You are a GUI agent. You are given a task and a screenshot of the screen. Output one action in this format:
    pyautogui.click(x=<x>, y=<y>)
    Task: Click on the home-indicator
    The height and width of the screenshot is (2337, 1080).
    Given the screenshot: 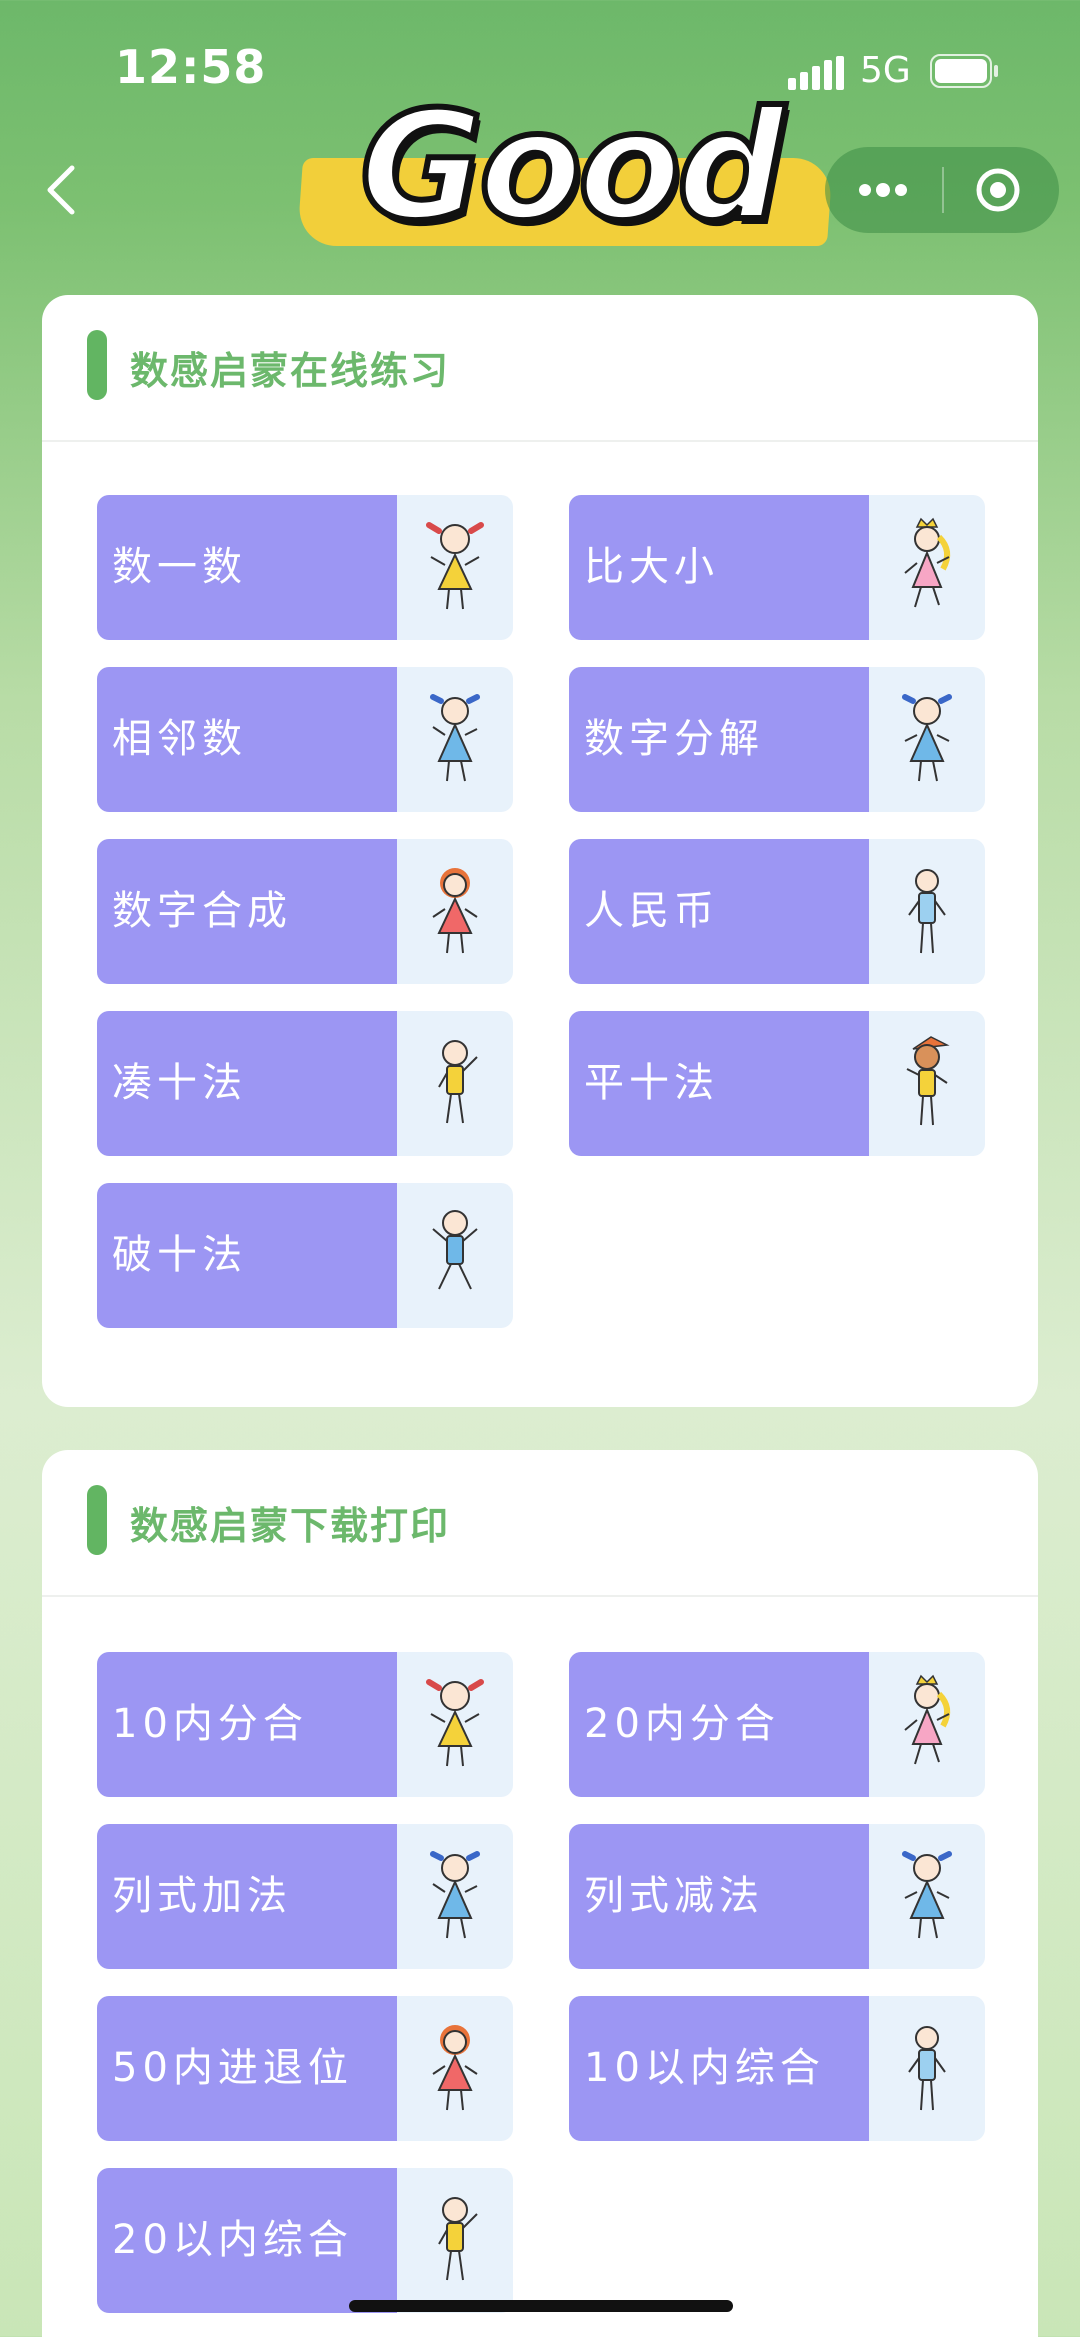 What is the action you would take?
    pyautogui.click(x=541, y=2306)
    